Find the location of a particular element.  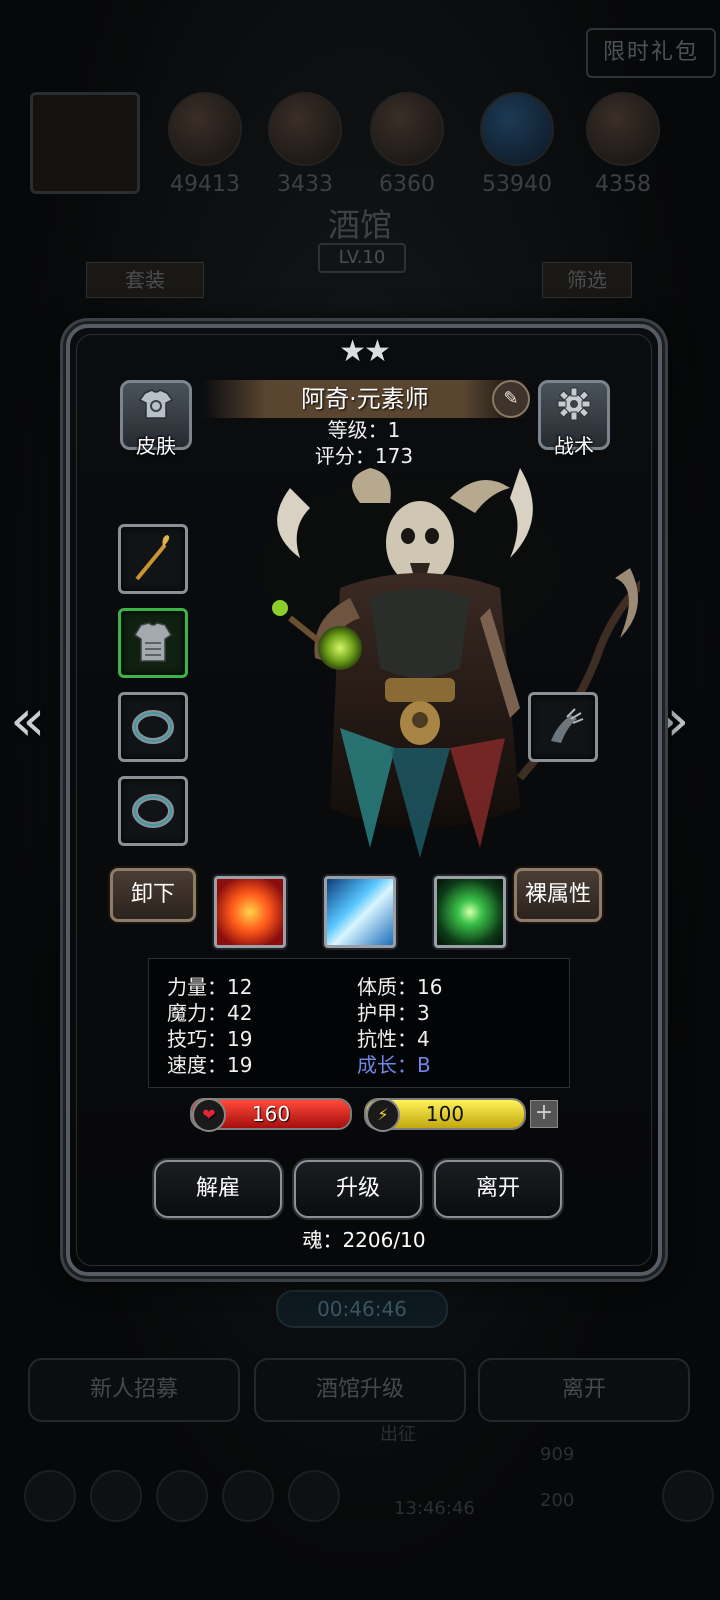

stat-resistance: 抗性：4 is located at coordinates (393, 1039).